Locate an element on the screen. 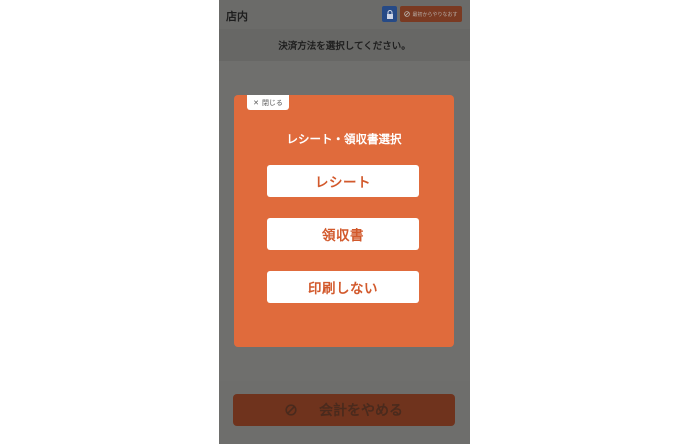 Image resolution: width=688 pixels, height=444 pixels. start-over-button: 最初からやりなおす is located at coordinates (431, 14).